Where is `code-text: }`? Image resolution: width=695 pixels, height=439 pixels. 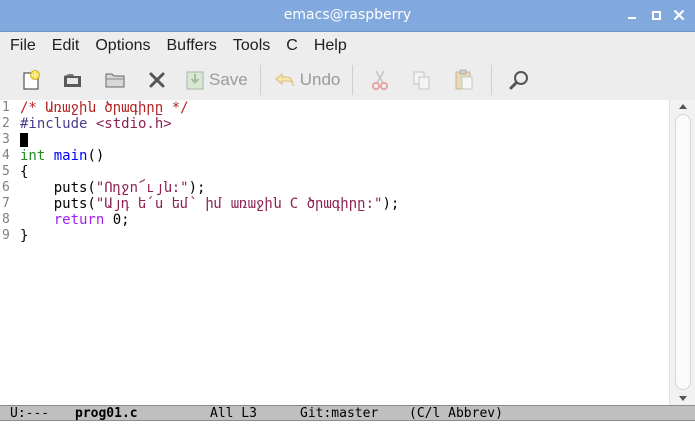
code-text: } is located at coordinates (24, 236).